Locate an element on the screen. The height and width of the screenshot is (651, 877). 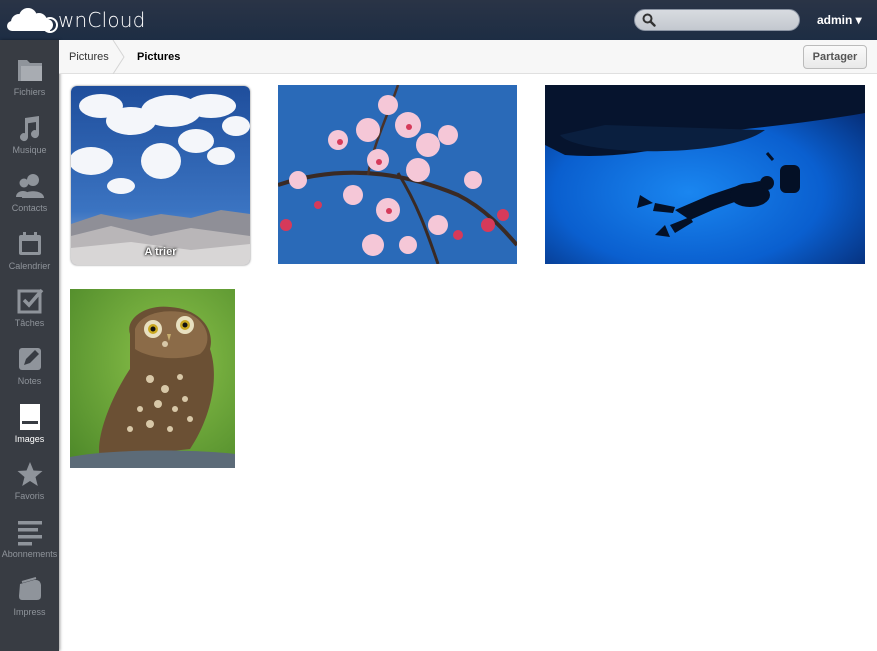
cloud-logo-icon is located at coordinates (32, 20).